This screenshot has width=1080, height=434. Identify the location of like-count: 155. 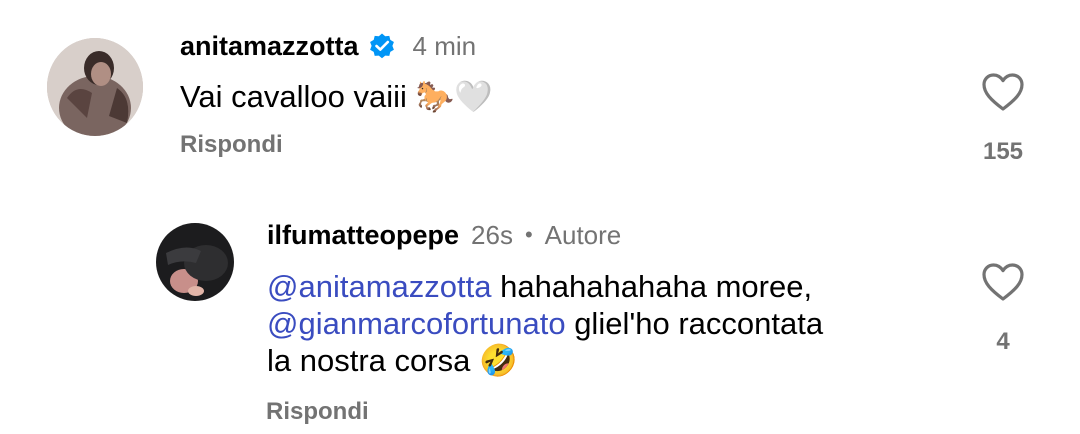
(1003, 151).